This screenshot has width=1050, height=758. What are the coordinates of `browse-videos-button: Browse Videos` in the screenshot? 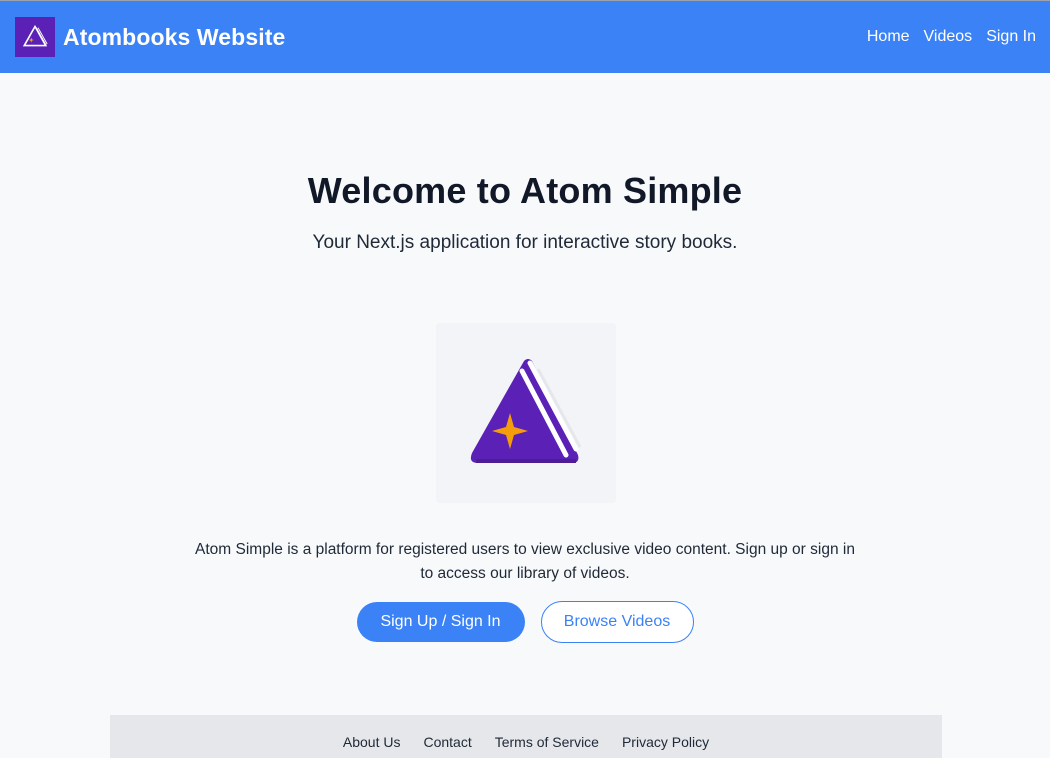 It's located at (617, 622).